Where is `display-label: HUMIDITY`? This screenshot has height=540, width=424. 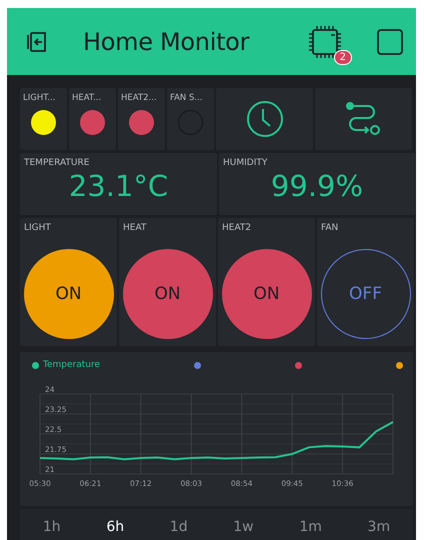
display-label: HUMIDITY is located at coordinates (245, 163).